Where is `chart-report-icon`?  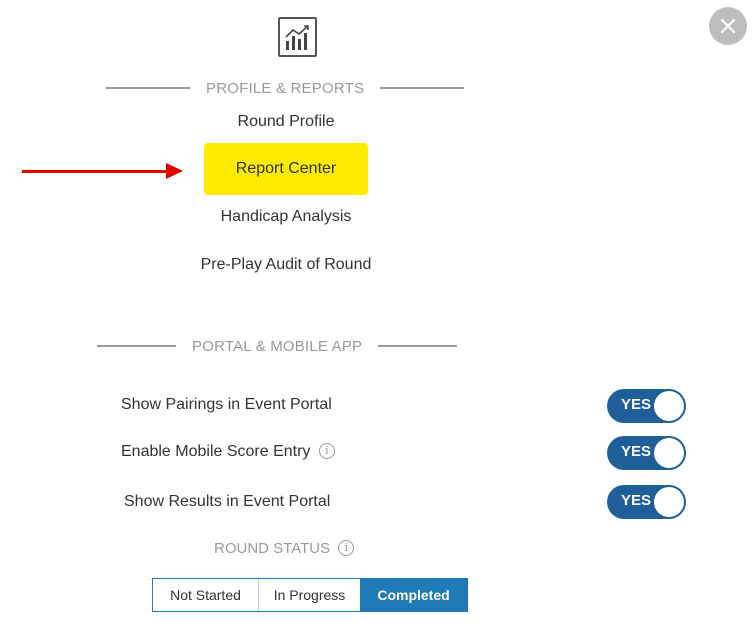
chart-report-icon is located at coordinates (297, 37).